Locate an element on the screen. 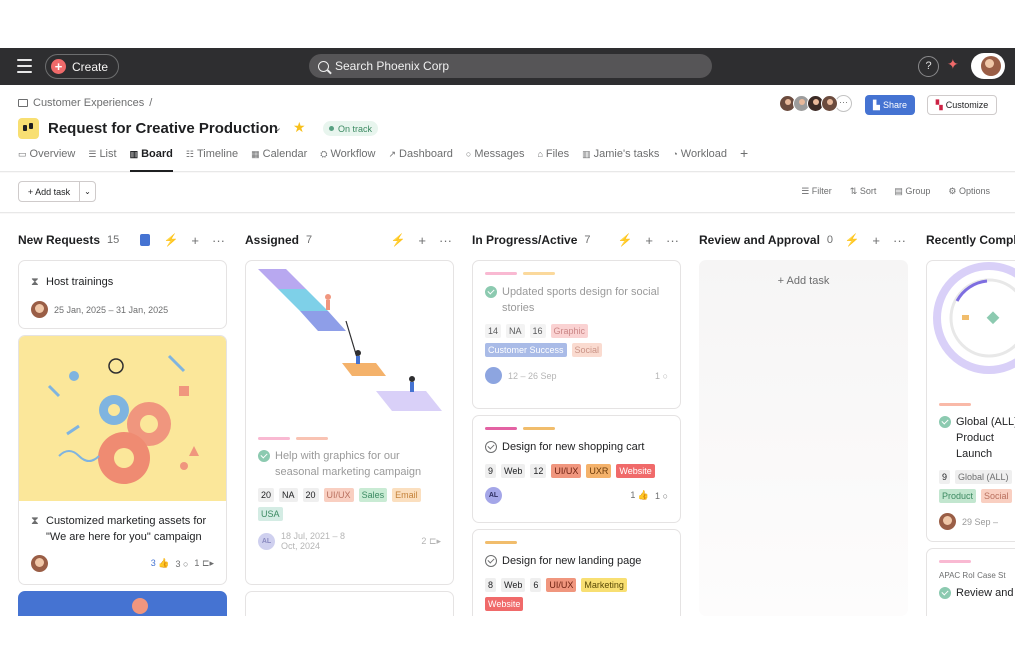 The height and width of the screenshot is (665, 1015). due-date: 29 Sep – is located at coordinates (980, 521).